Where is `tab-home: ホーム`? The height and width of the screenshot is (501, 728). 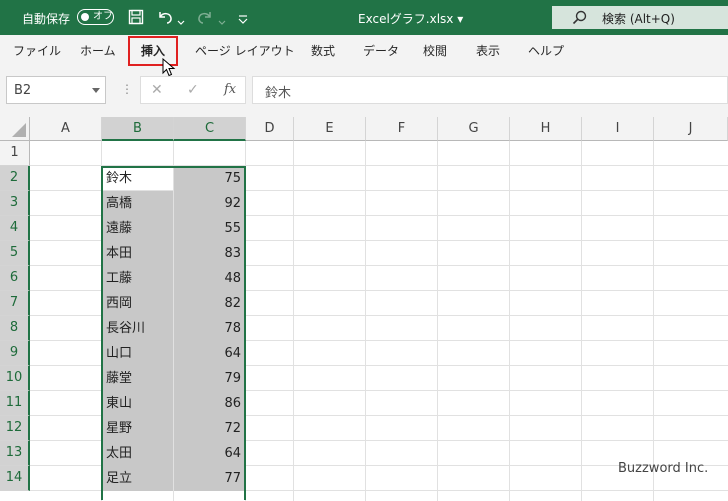 tab-home: ホーム is located at coordinates (98, 50).